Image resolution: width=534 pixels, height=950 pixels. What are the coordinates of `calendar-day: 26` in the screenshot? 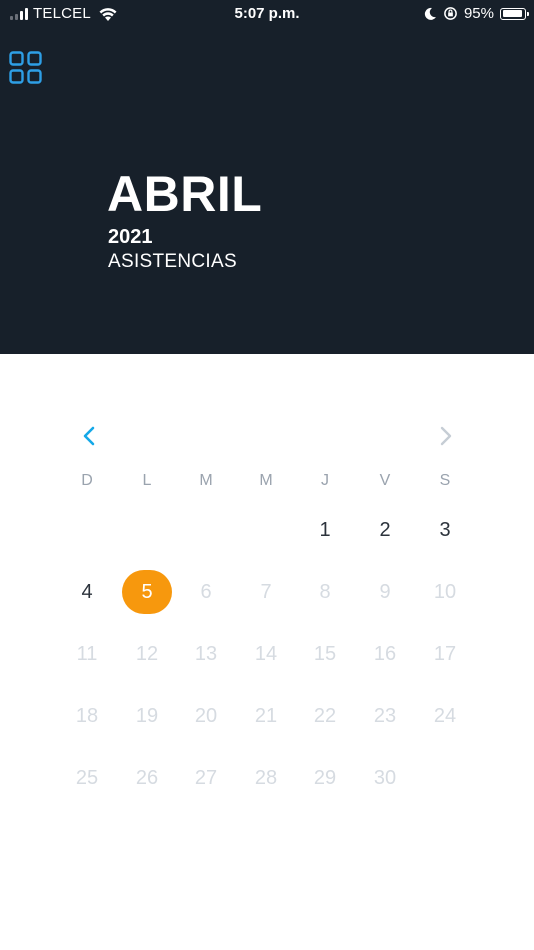 It's located at (147, 777).